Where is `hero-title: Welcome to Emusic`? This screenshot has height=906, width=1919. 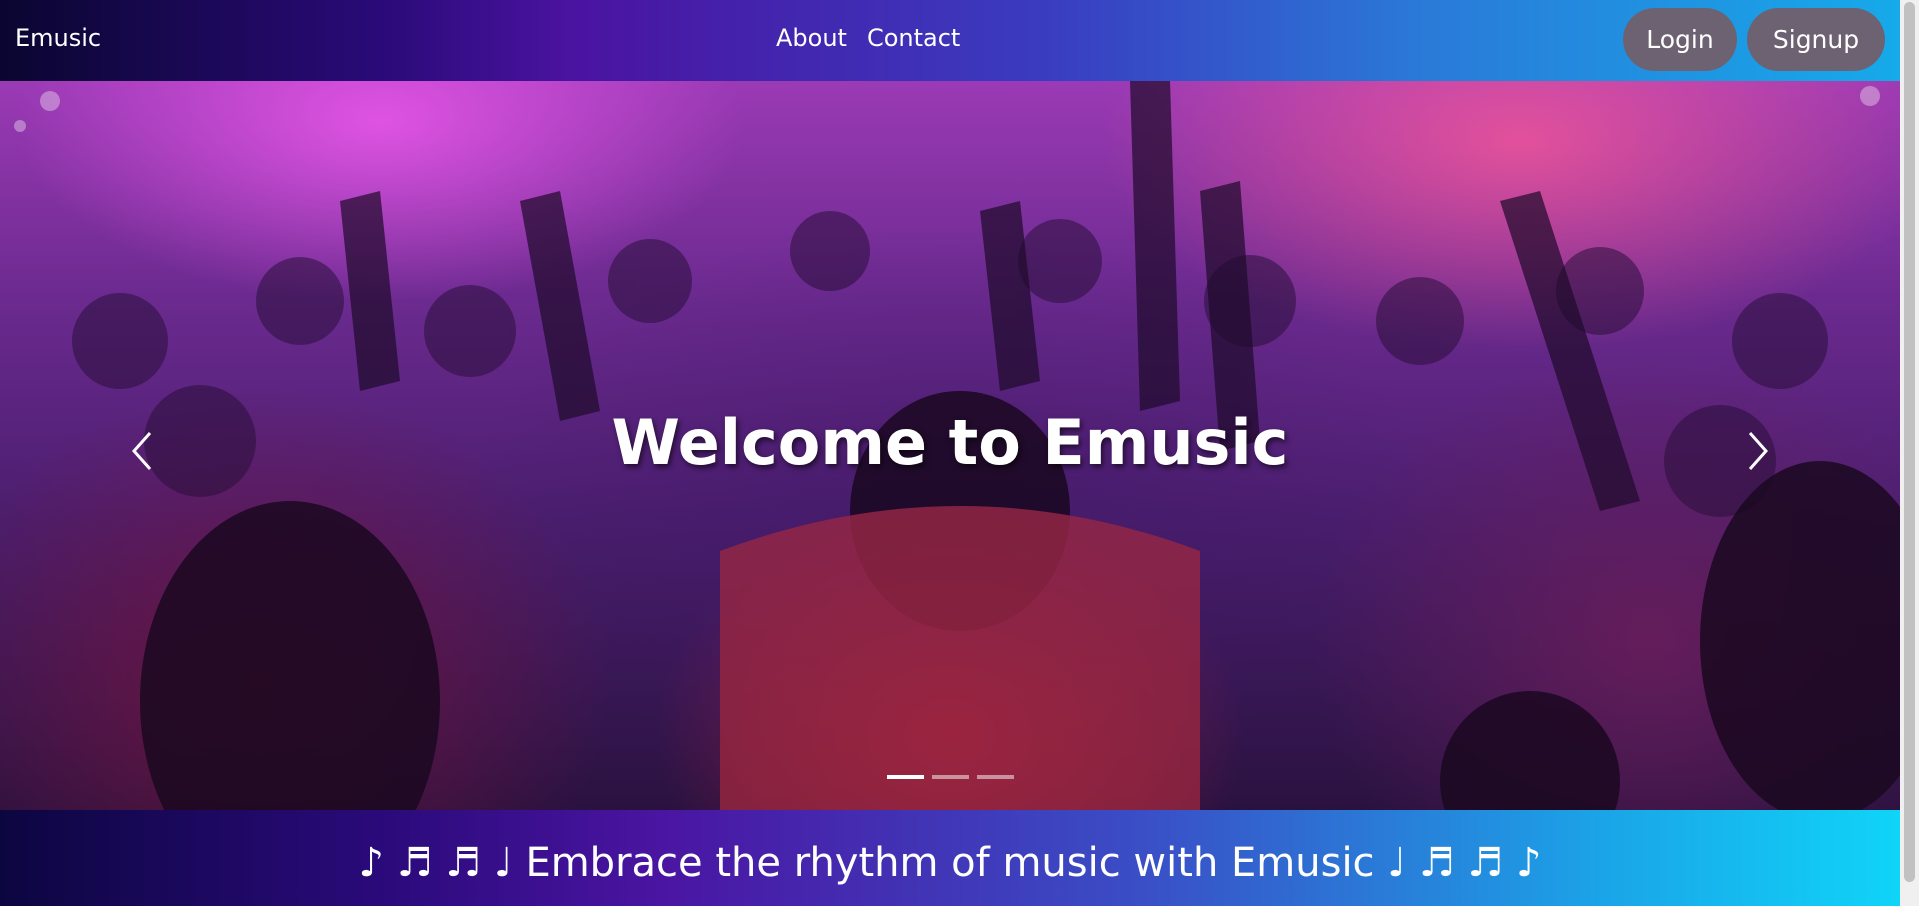 hero-title: Welcome to Emusic is located at coordinates (950, 442).